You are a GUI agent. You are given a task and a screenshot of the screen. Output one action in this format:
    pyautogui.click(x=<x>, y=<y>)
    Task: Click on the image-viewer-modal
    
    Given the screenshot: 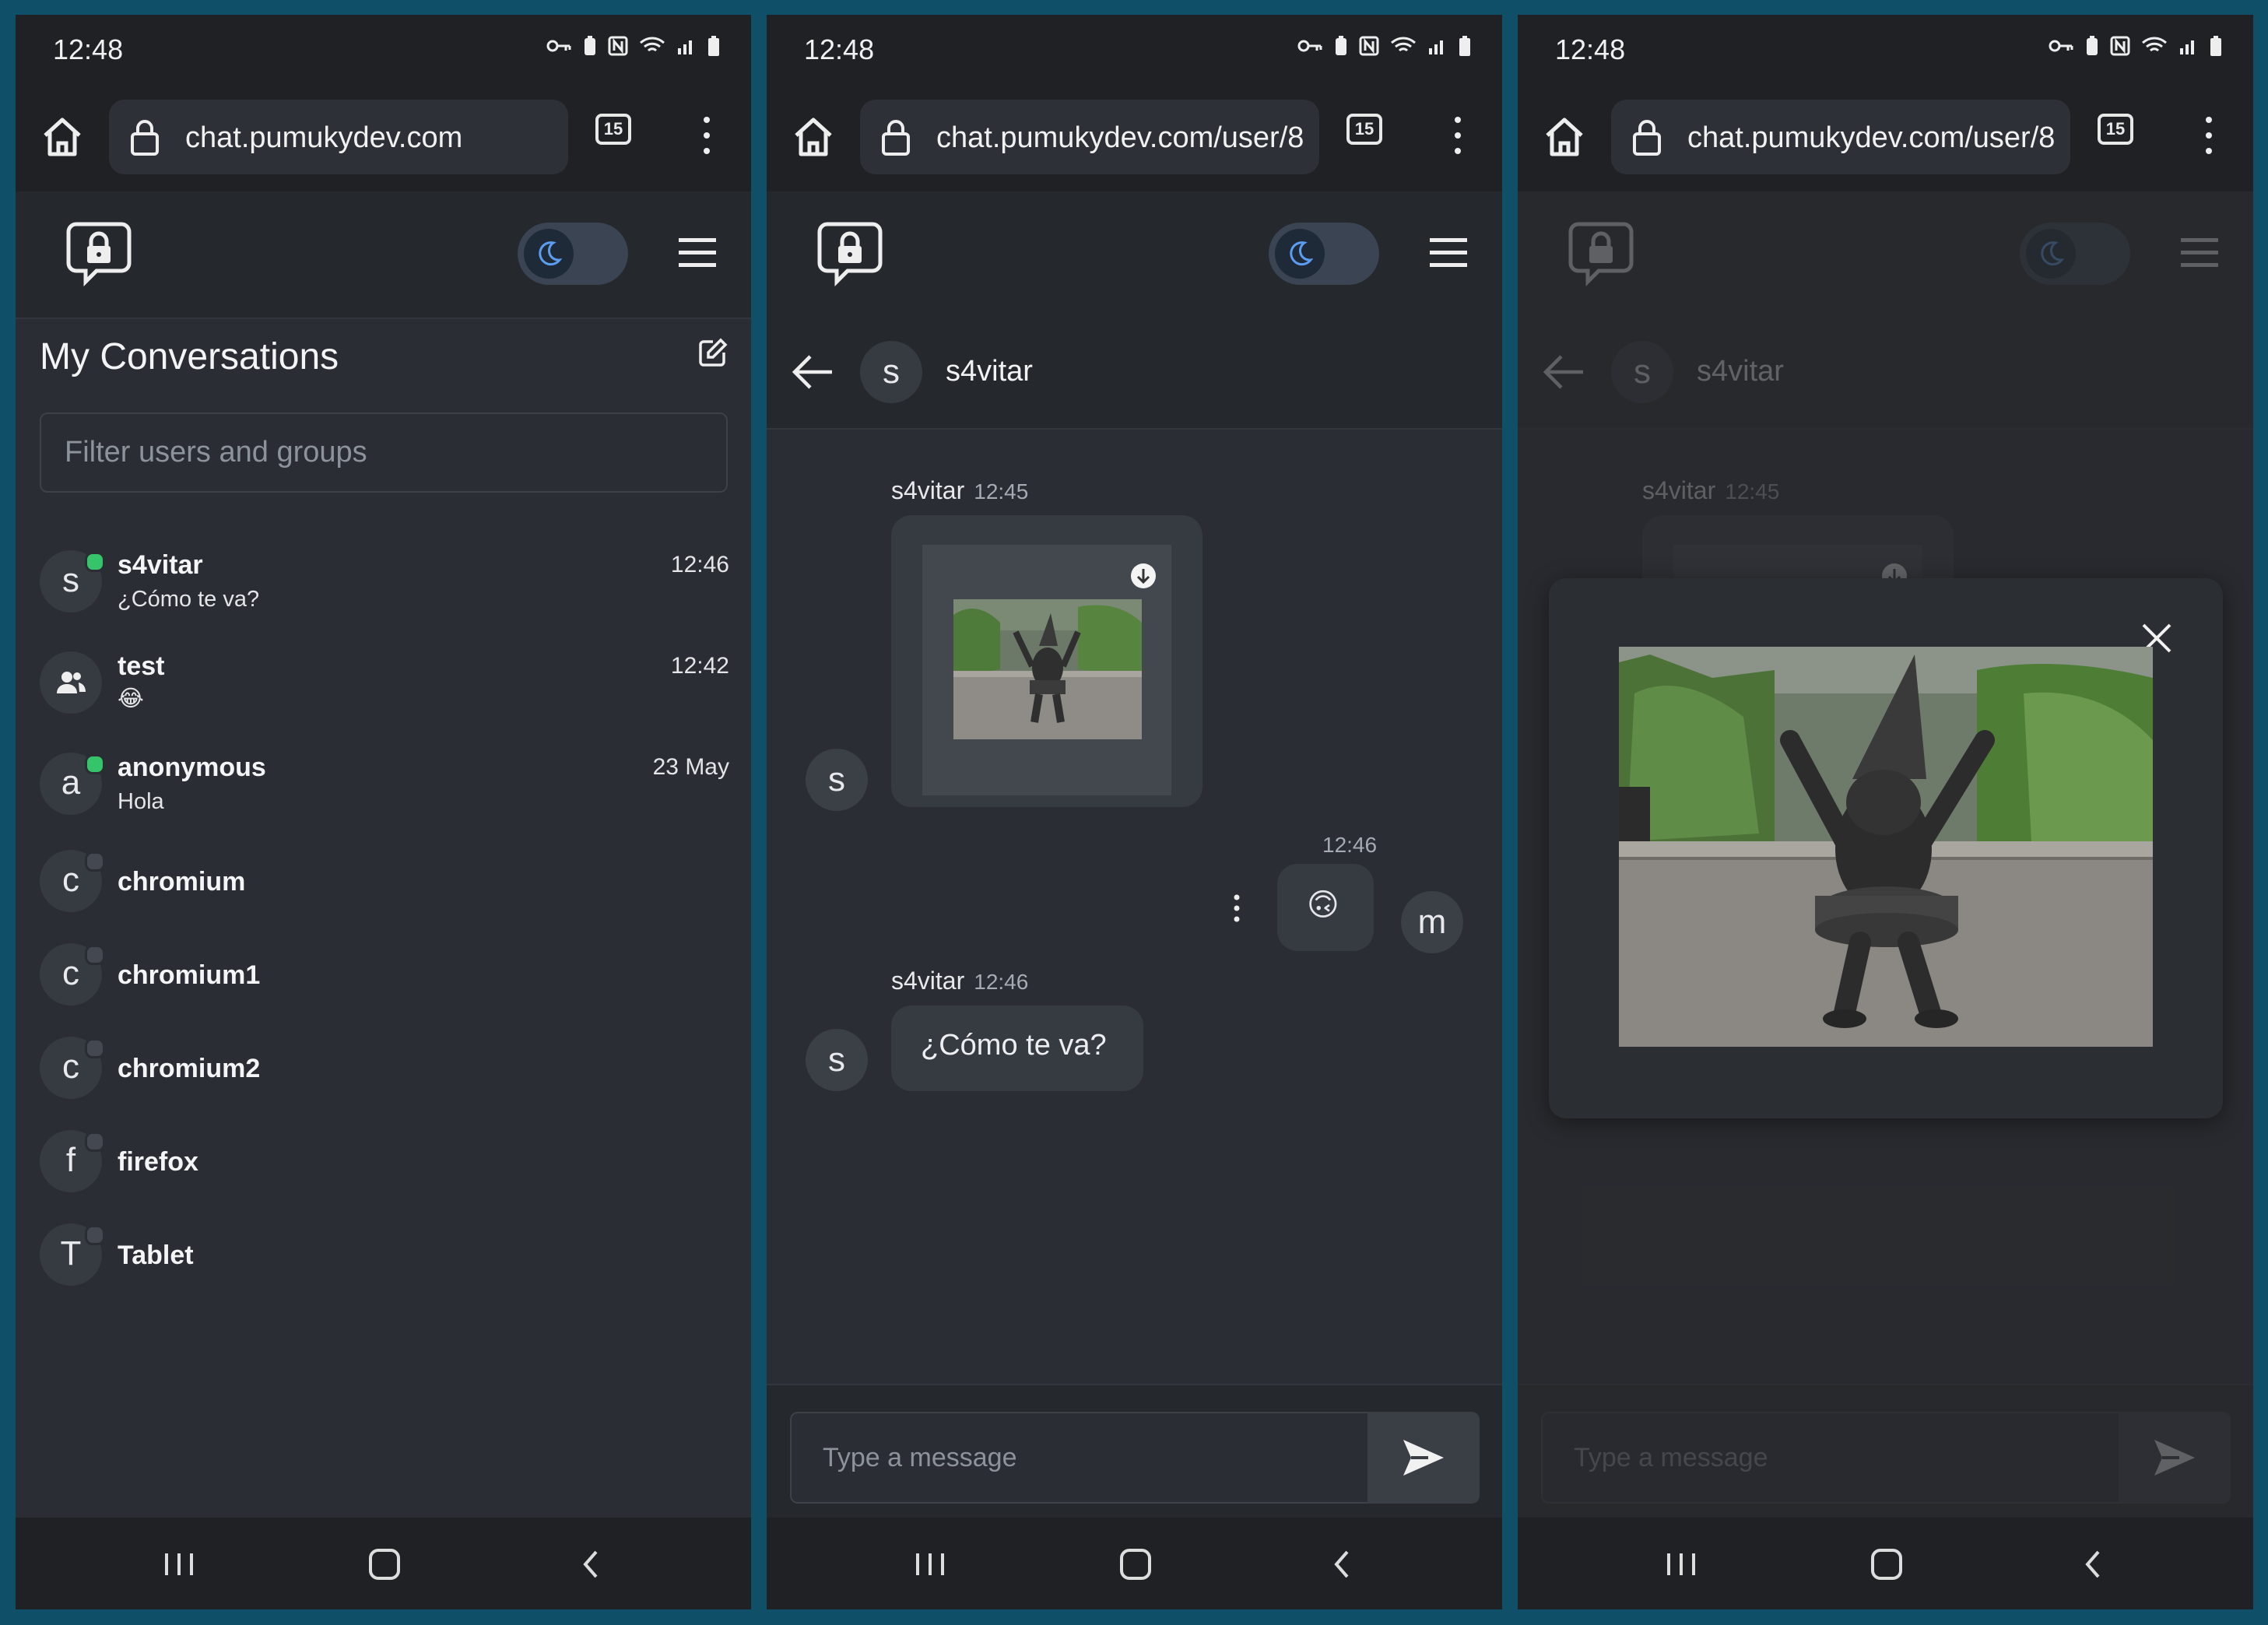 What is the action you would take?
    pyautogui.click(x=1886, y=848)
    